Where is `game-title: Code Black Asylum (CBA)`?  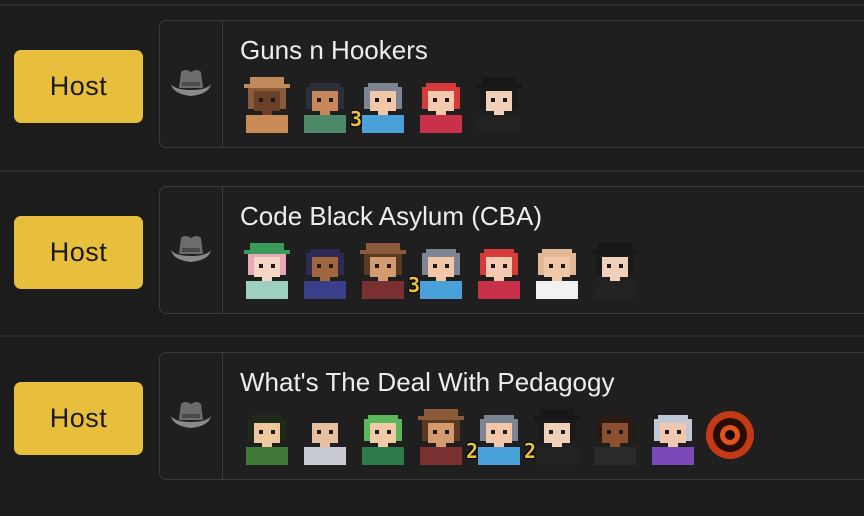
game-title: Code Black Asylum (CBA) is located at coordinates (391, 216).